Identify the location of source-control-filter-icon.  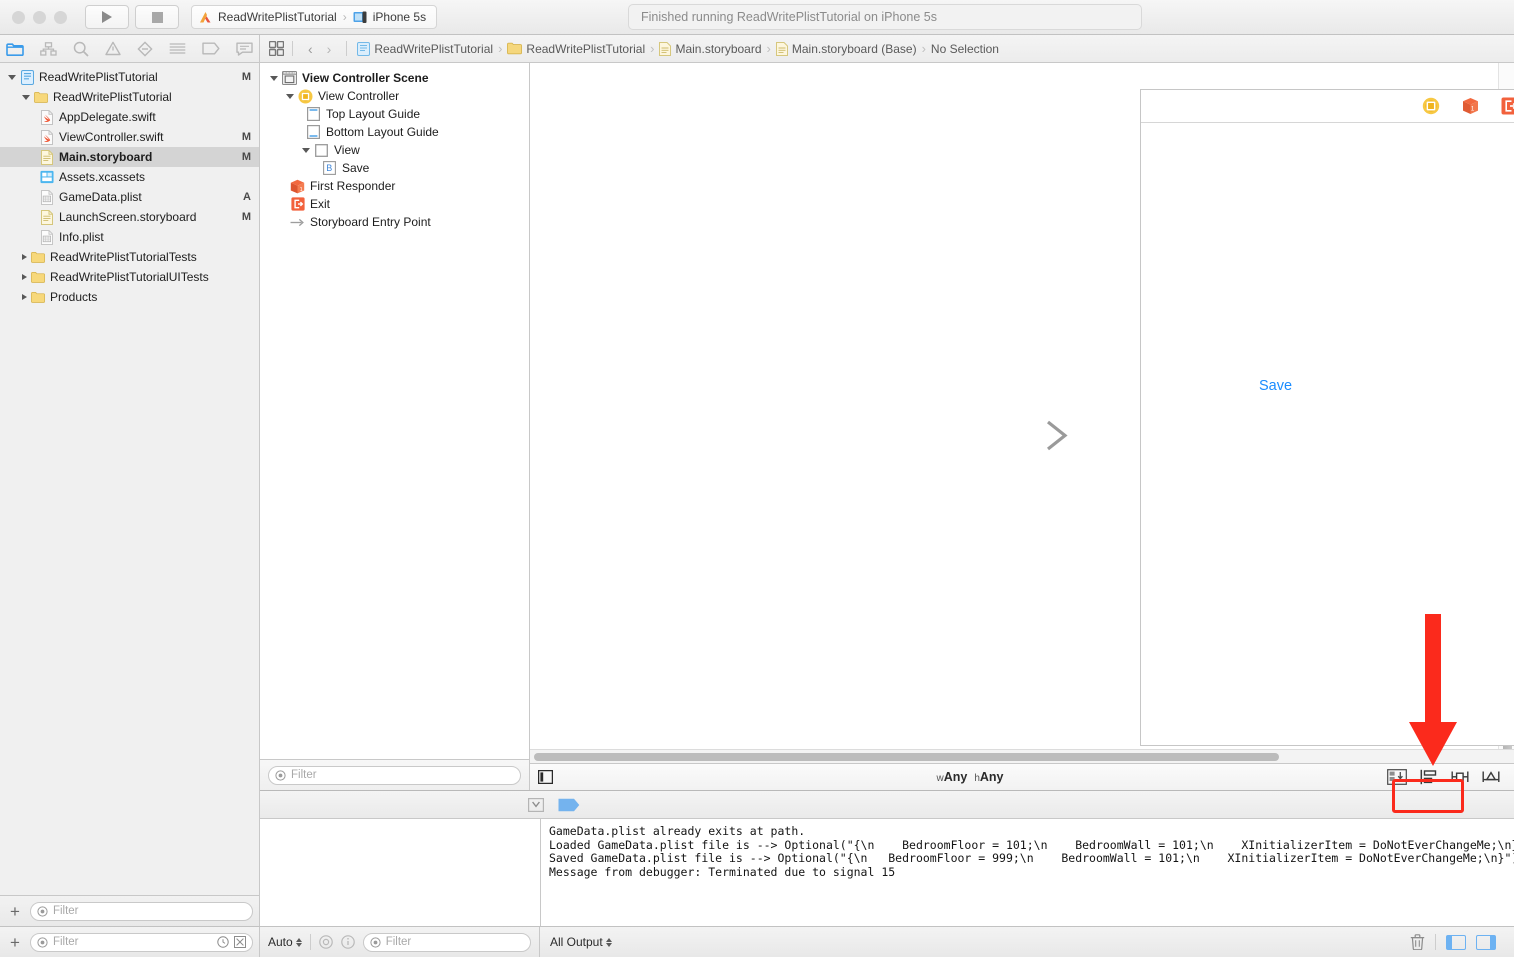
(240, 942).